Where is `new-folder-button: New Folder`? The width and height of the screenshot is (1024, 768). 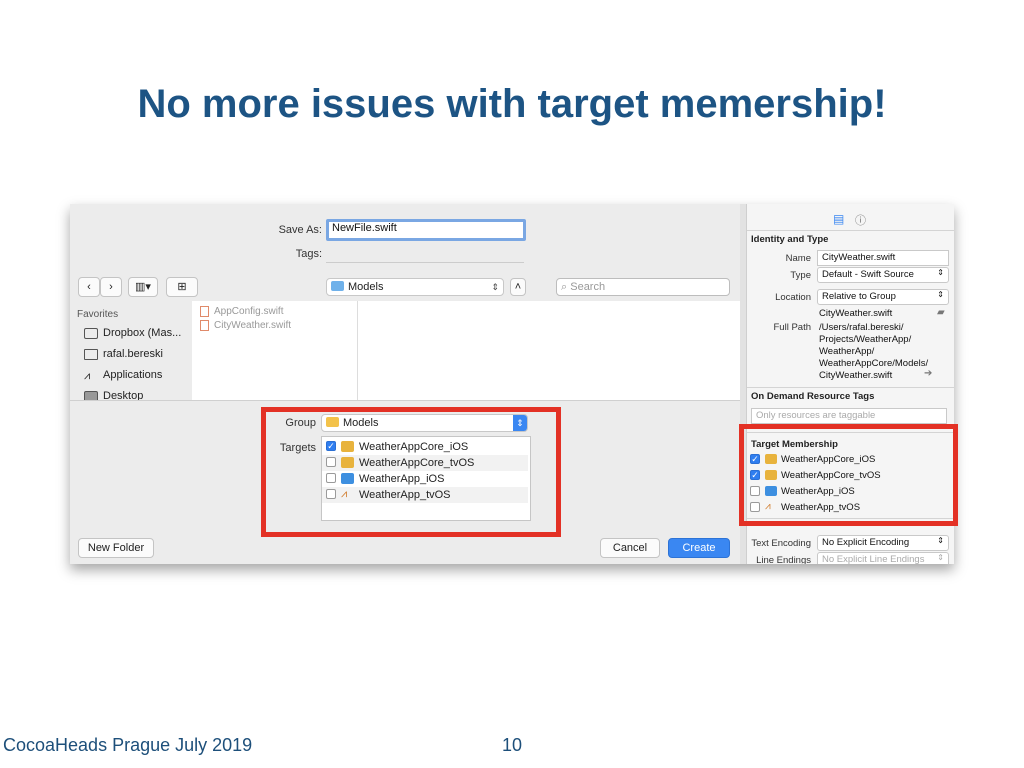 new-folder-button: New Folder is located at coordinates (116, 548).